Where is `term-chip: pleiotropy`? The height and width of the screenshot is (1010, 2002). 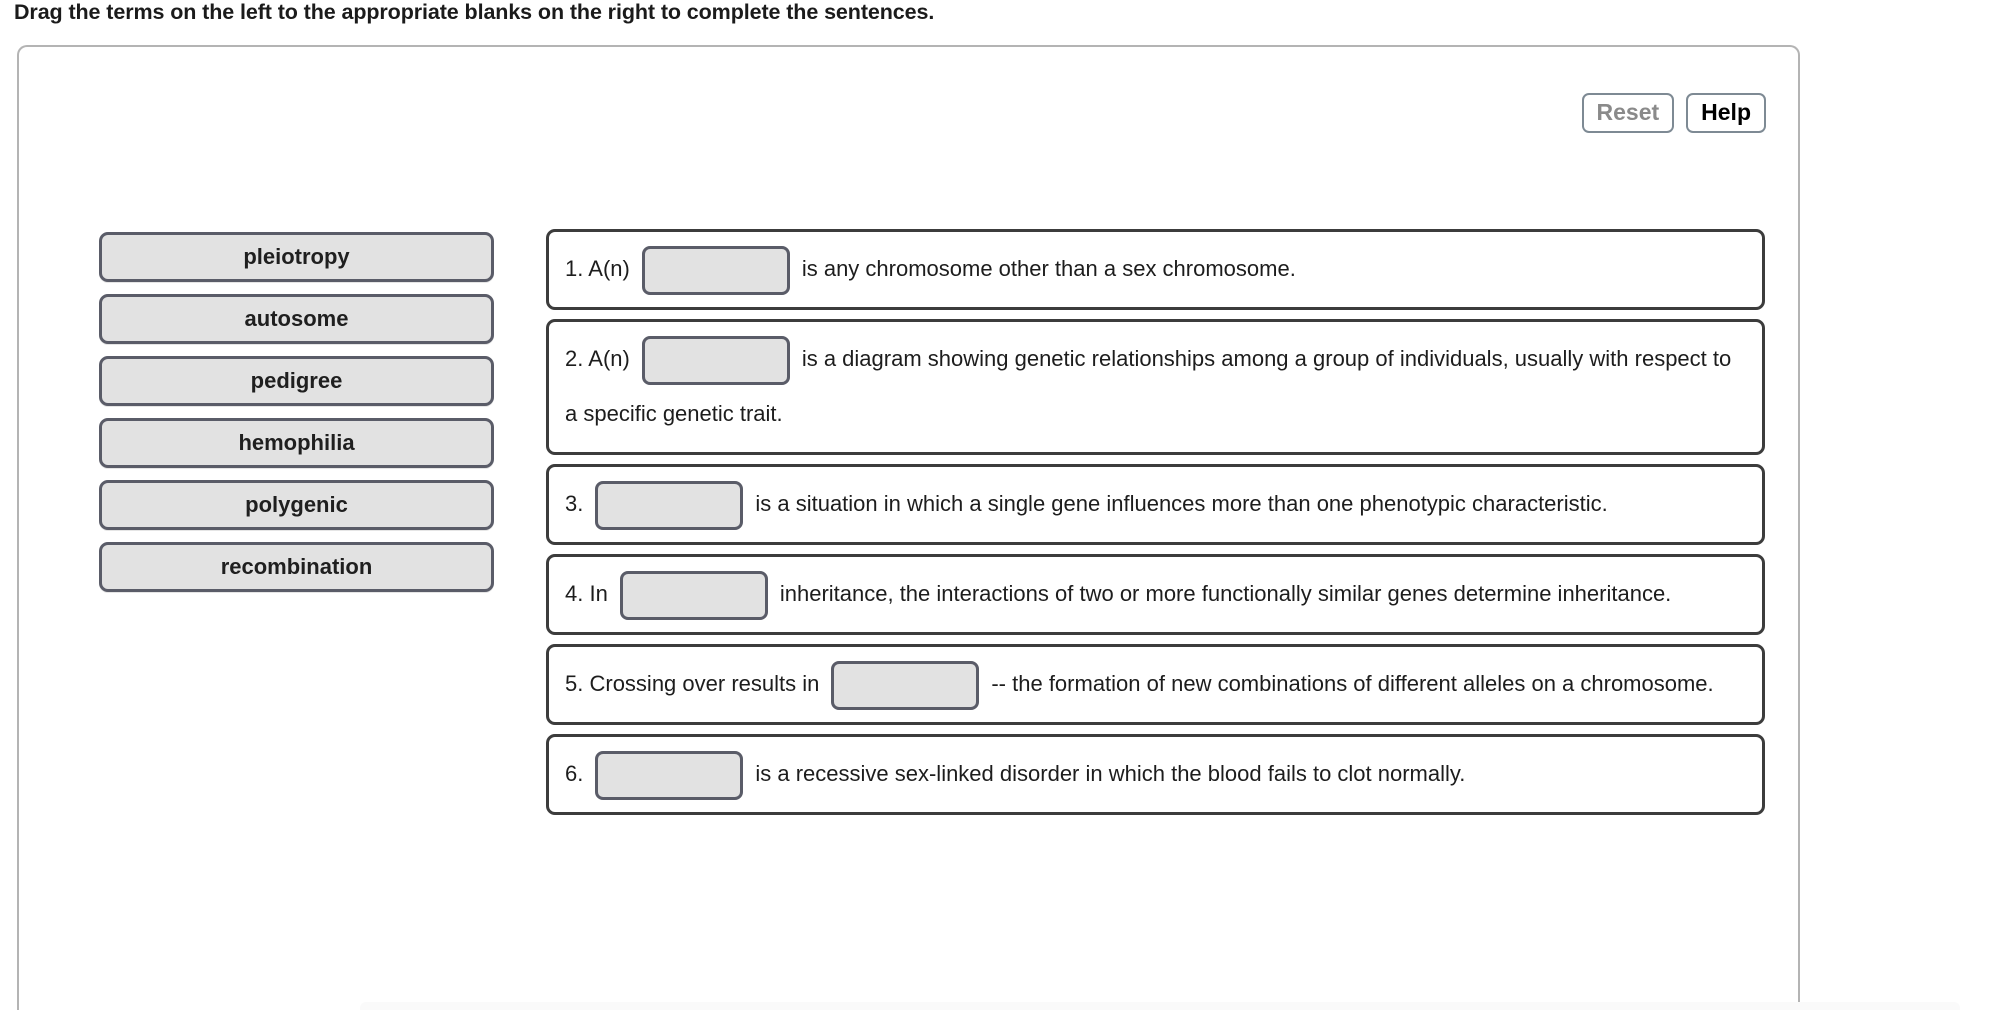
term-chip: pleiotropy is located at coordinates (296, 257).